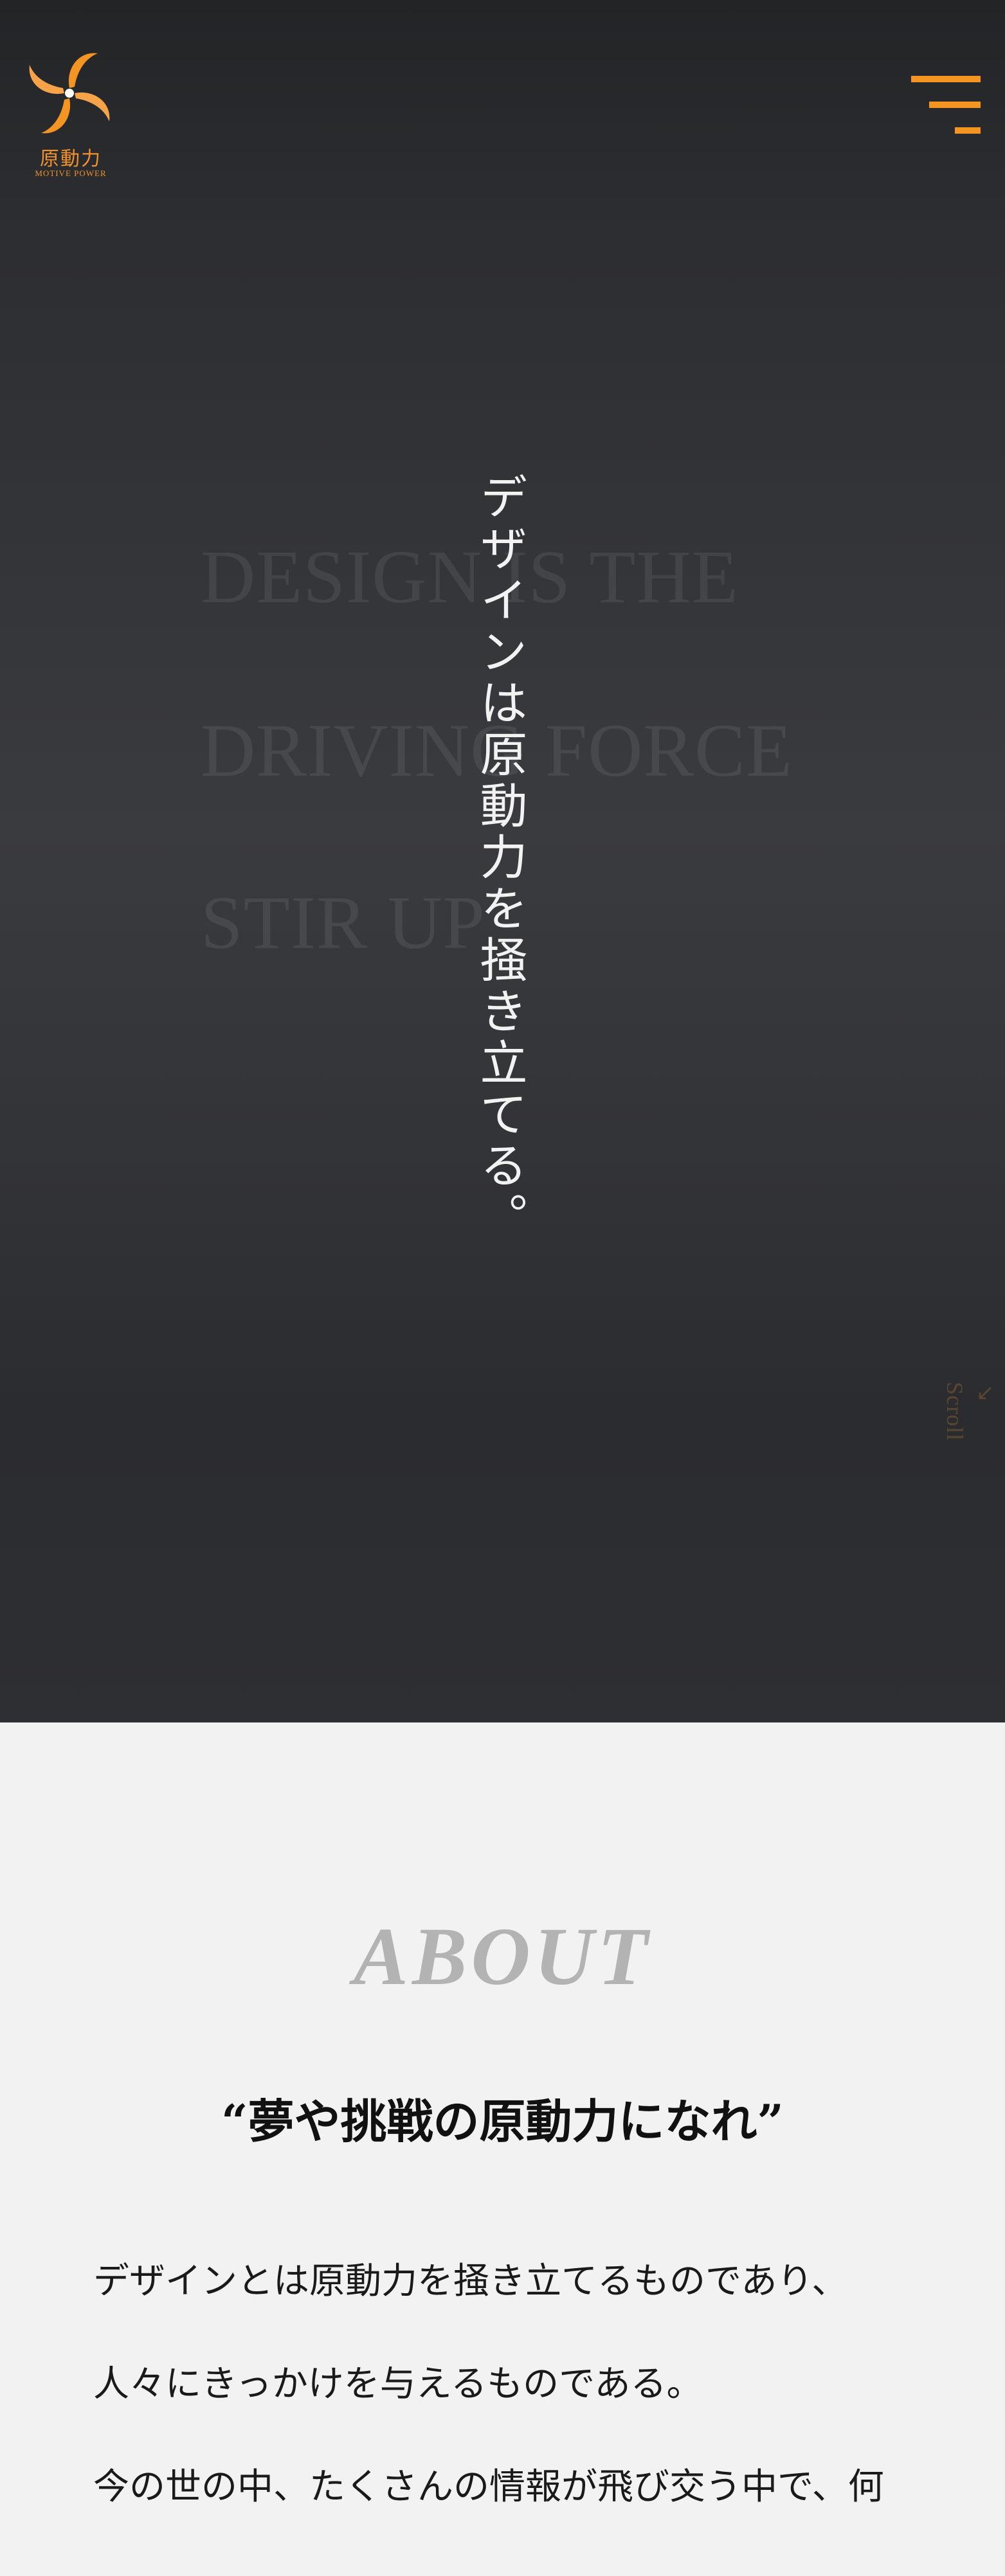 This screenshot has width=1005, height=2576. I want to click on scroll-label: Scroll, so click(955, 1411).